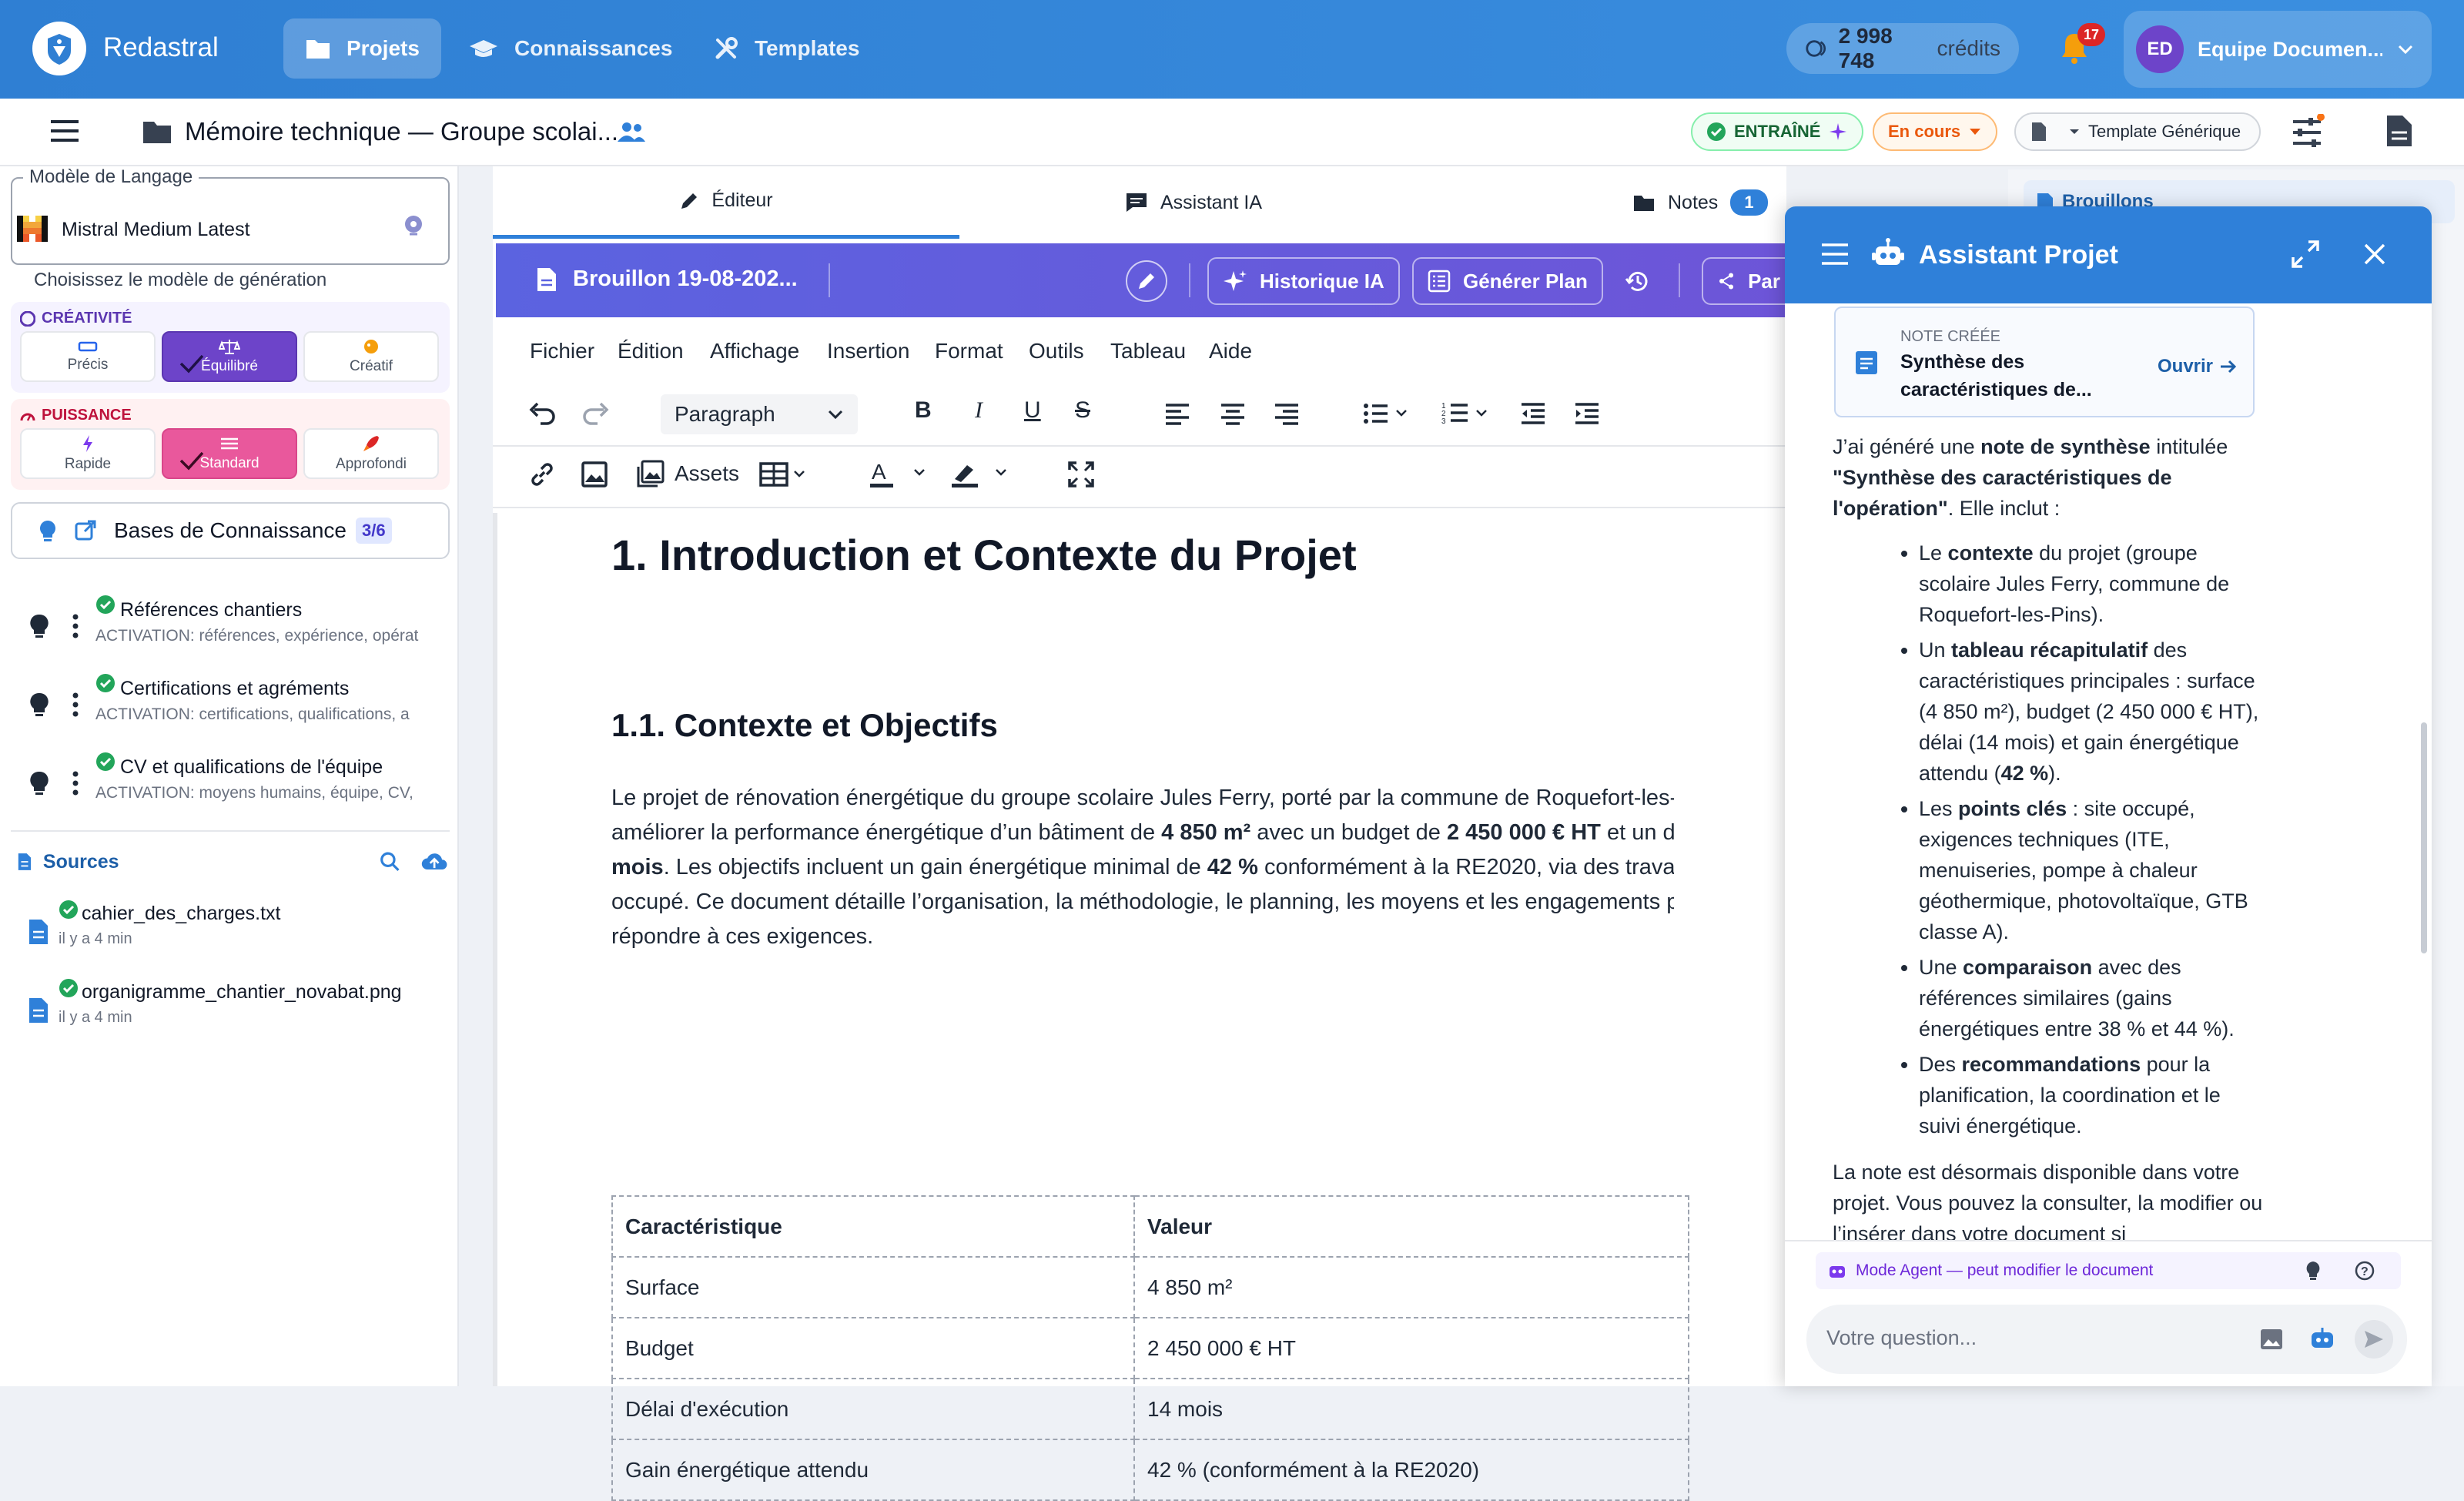 The width and height of the screenshot is (2464, 1501). What do you see at coordinates (2365, 1271) in the screenshot?
I see `help-icon: ?` at bounding box center [2365, 1271].